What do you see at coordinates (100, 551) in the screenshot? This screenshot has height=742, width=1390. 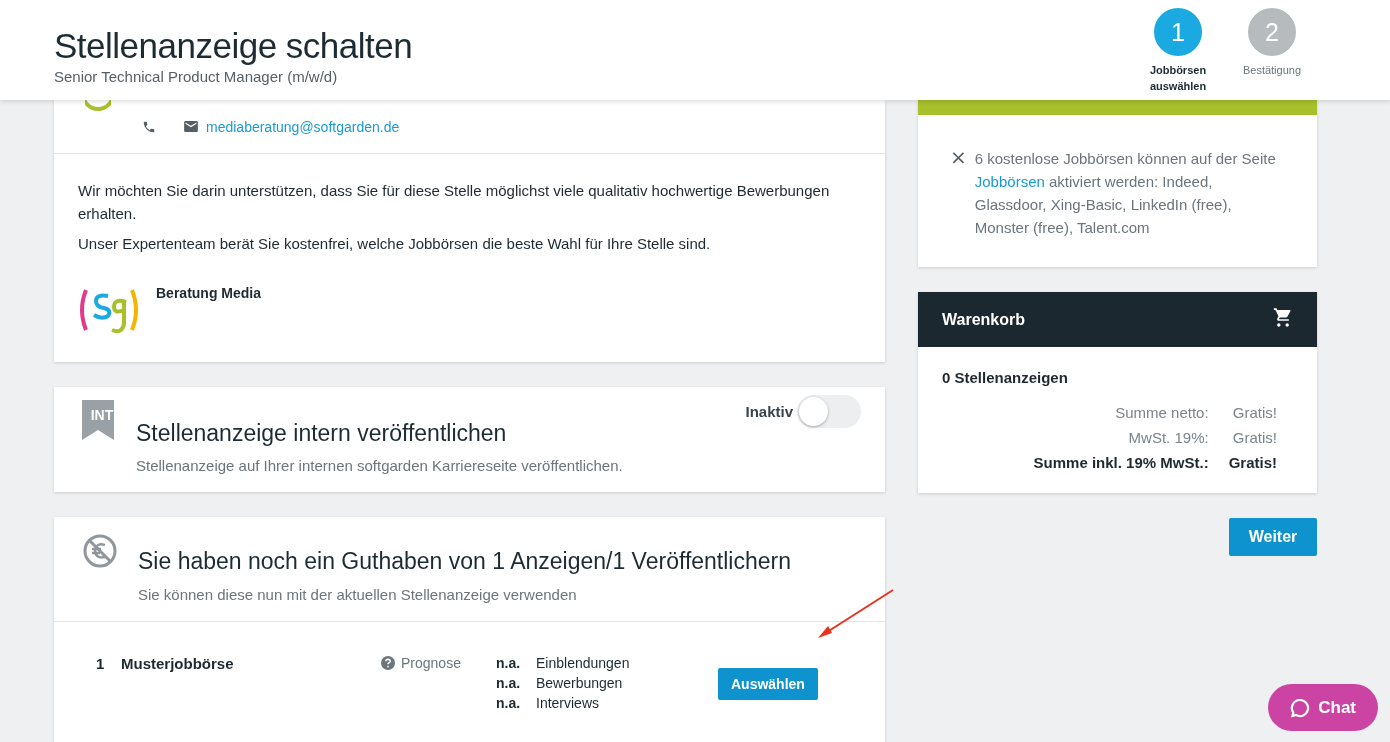 I see `no-euro-icon` at bounding box center [100, 551].